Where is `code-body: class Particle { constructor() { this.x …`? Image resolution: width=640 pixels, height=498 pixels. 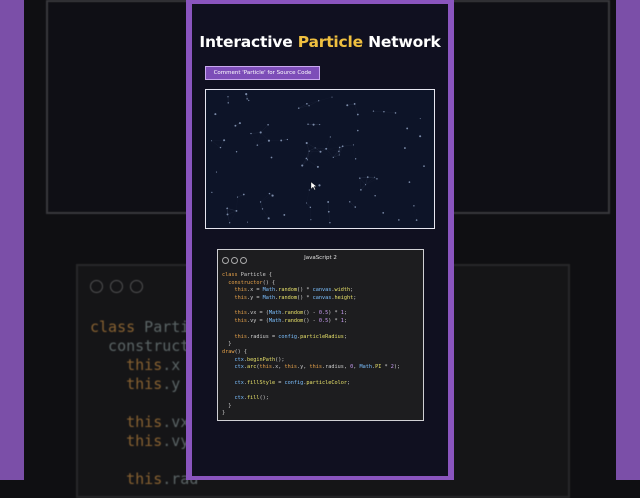
code-body: class Particle { constructor() { this.x … is located at coordinates (311, 345).